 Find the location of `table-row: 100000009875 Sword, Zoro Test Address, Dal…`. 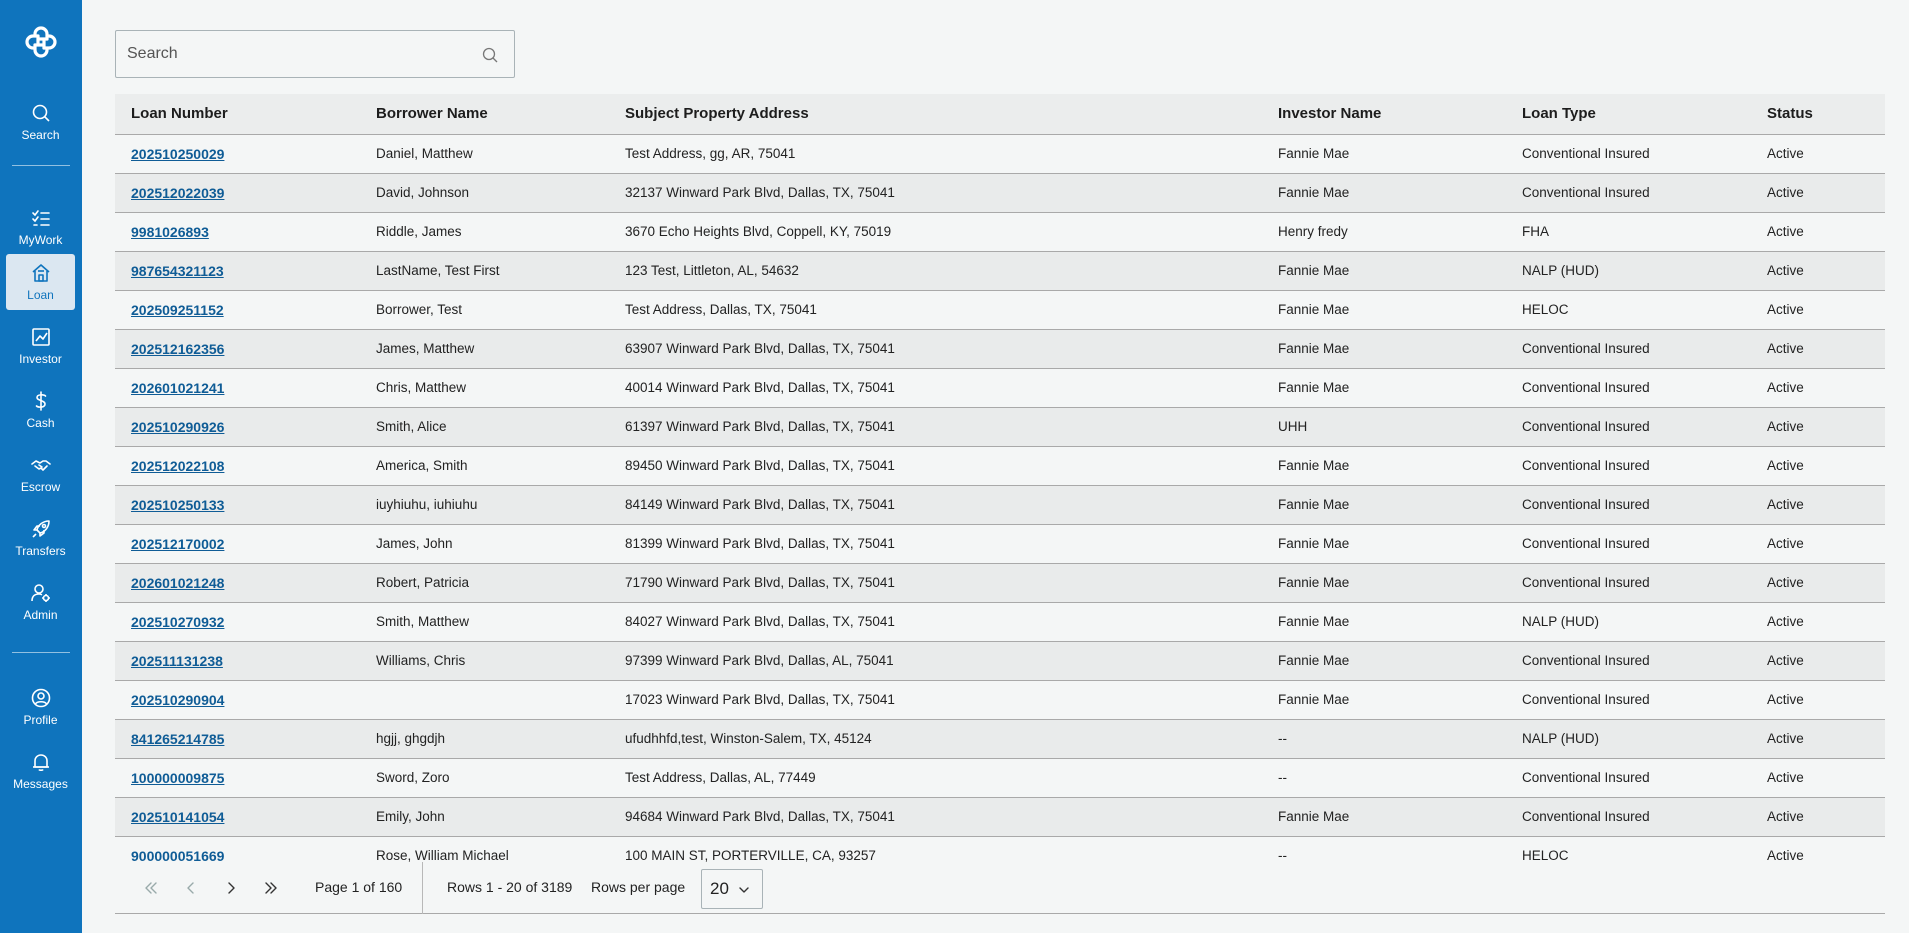

table-row: 100000009875 Sword, Zoro Test Address, Dal… is located at coordinates (1000, 778).